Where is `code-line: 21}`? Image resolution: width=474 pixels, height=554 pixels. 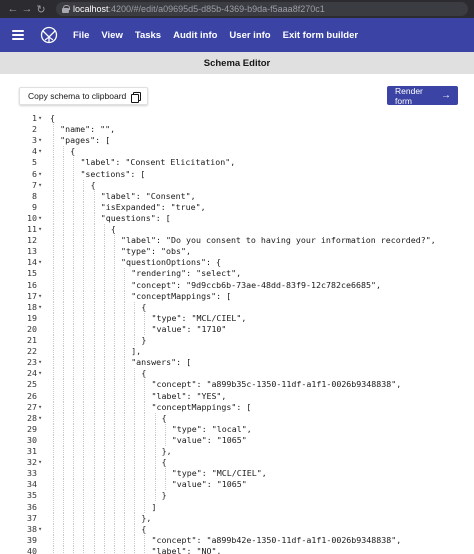 code-line: 21} is located at coordinates (235, 341).